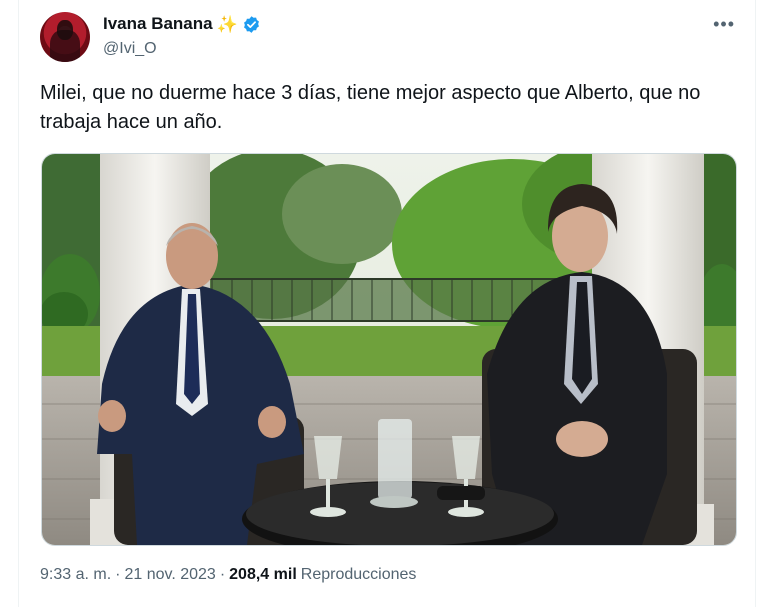 The width and height of the screenshot is (770, 607). I want to click on more-options-button: •••, so click(724, 24).